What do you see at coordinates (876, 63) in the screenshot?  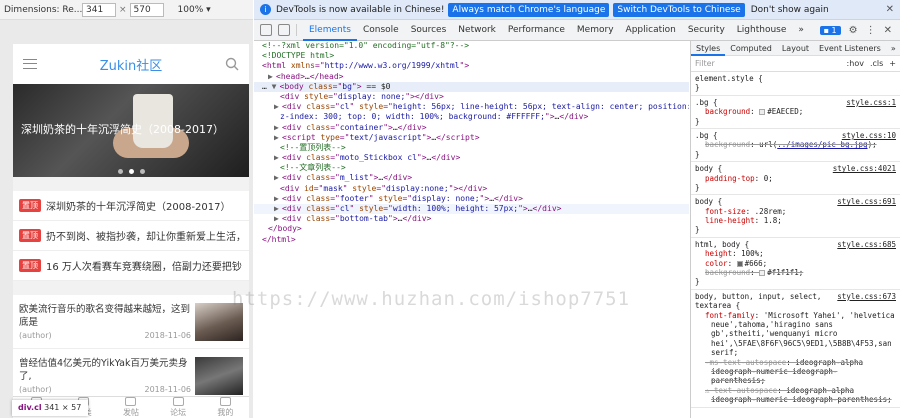 I see `class-toggle: .cls` at bounding box center [876, 63].